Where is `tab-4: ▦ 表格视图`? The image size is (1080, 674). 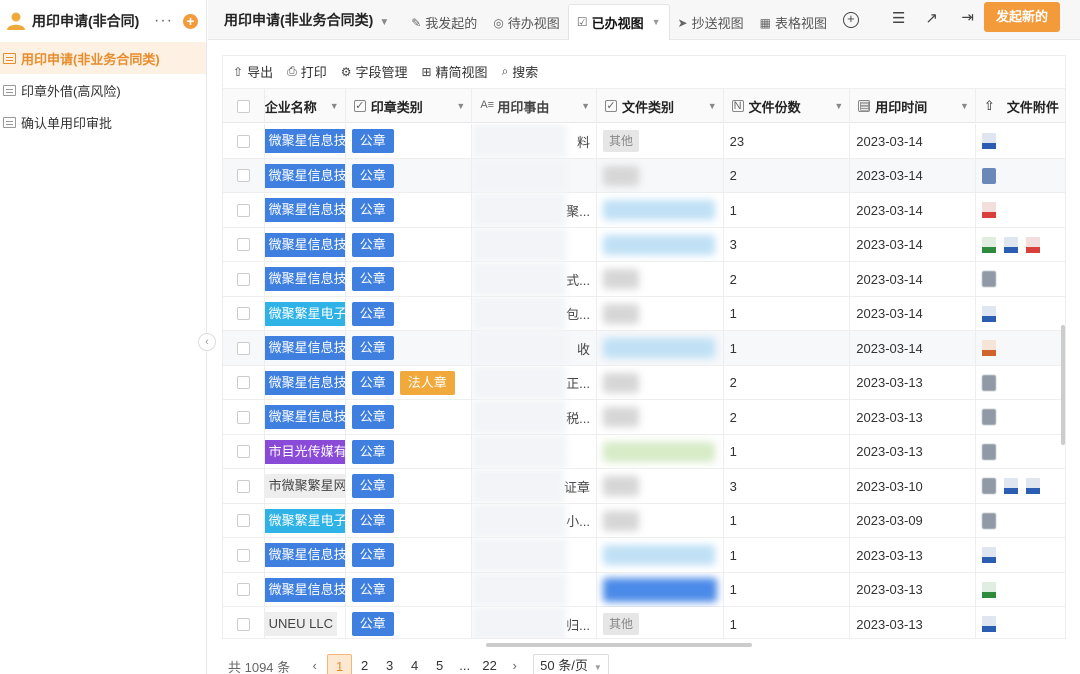 tab-4: ▦ 表格视图 is located at coordinates (793, 23).